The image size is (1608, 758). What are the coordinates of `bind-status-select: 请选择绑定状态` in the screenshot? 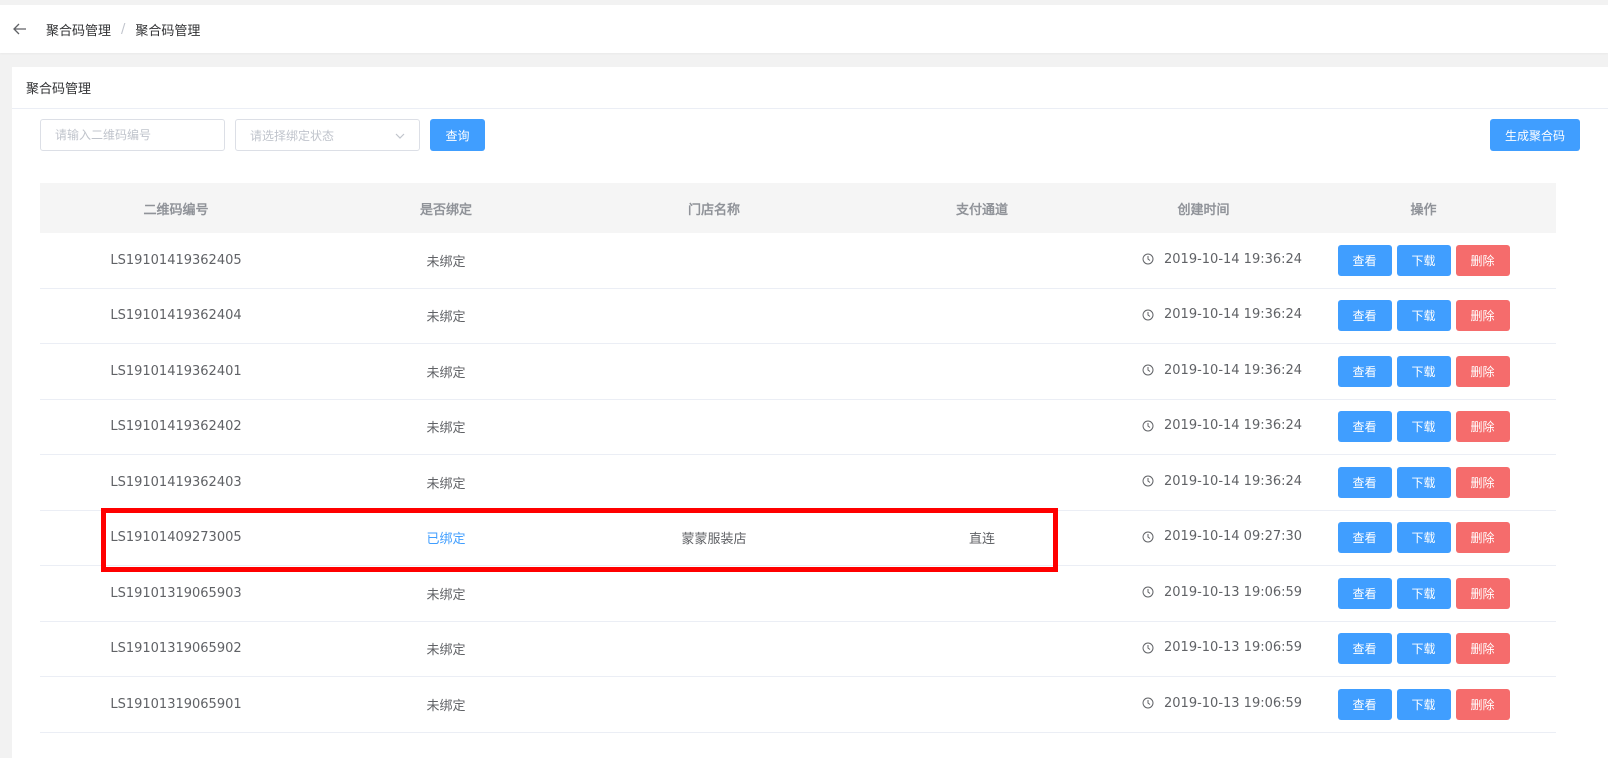 It's located at (327, 135).